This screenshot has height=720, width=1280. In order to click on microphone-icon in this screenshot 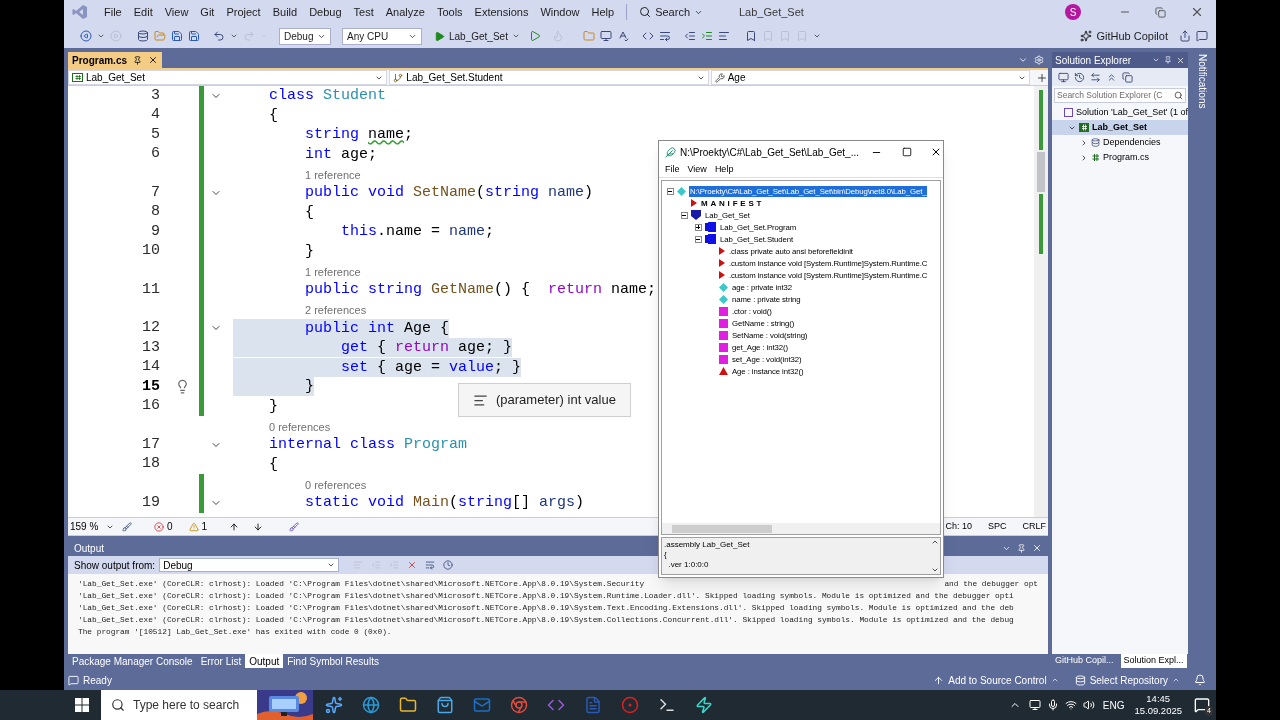, I will do `click(1052, 705)`.